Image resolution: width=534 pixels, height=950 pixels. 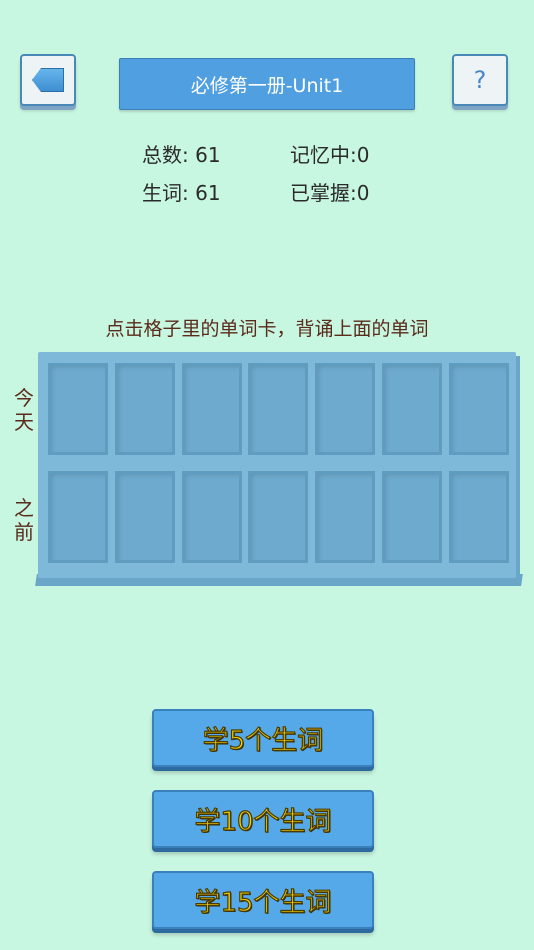 I want to click on mastered-count: 已掌握:0, so click(x=330, y=193).